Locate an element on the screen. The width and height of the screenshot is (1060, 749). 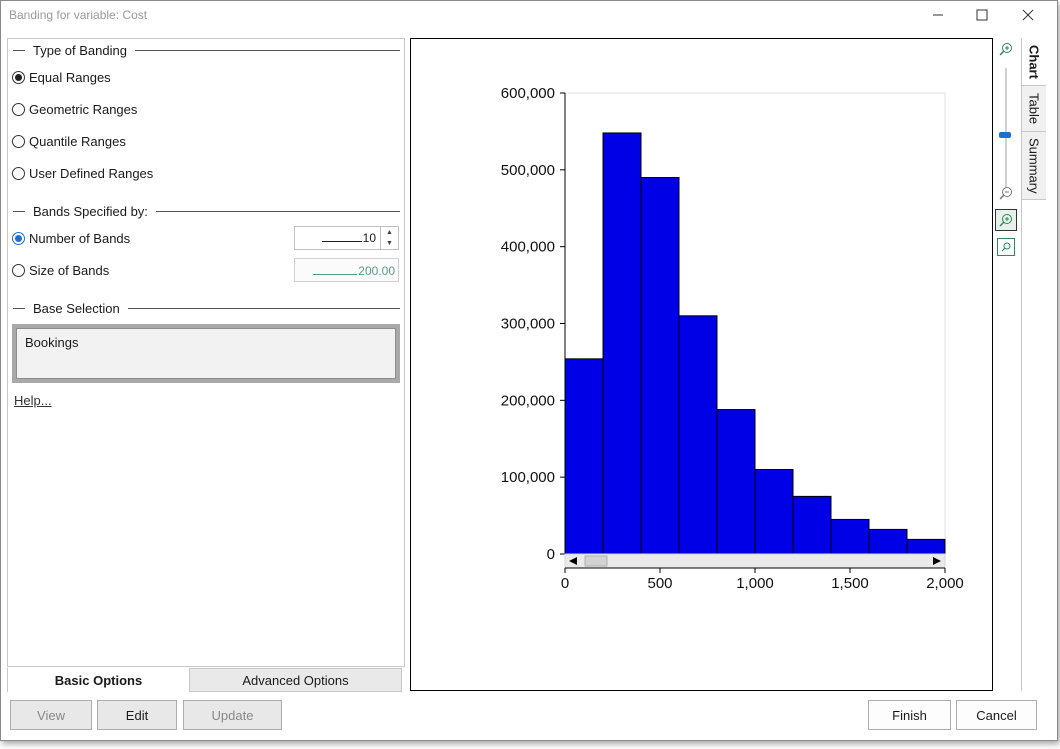
y-tick-label: 600,000 is located at coordinates (528, 93).